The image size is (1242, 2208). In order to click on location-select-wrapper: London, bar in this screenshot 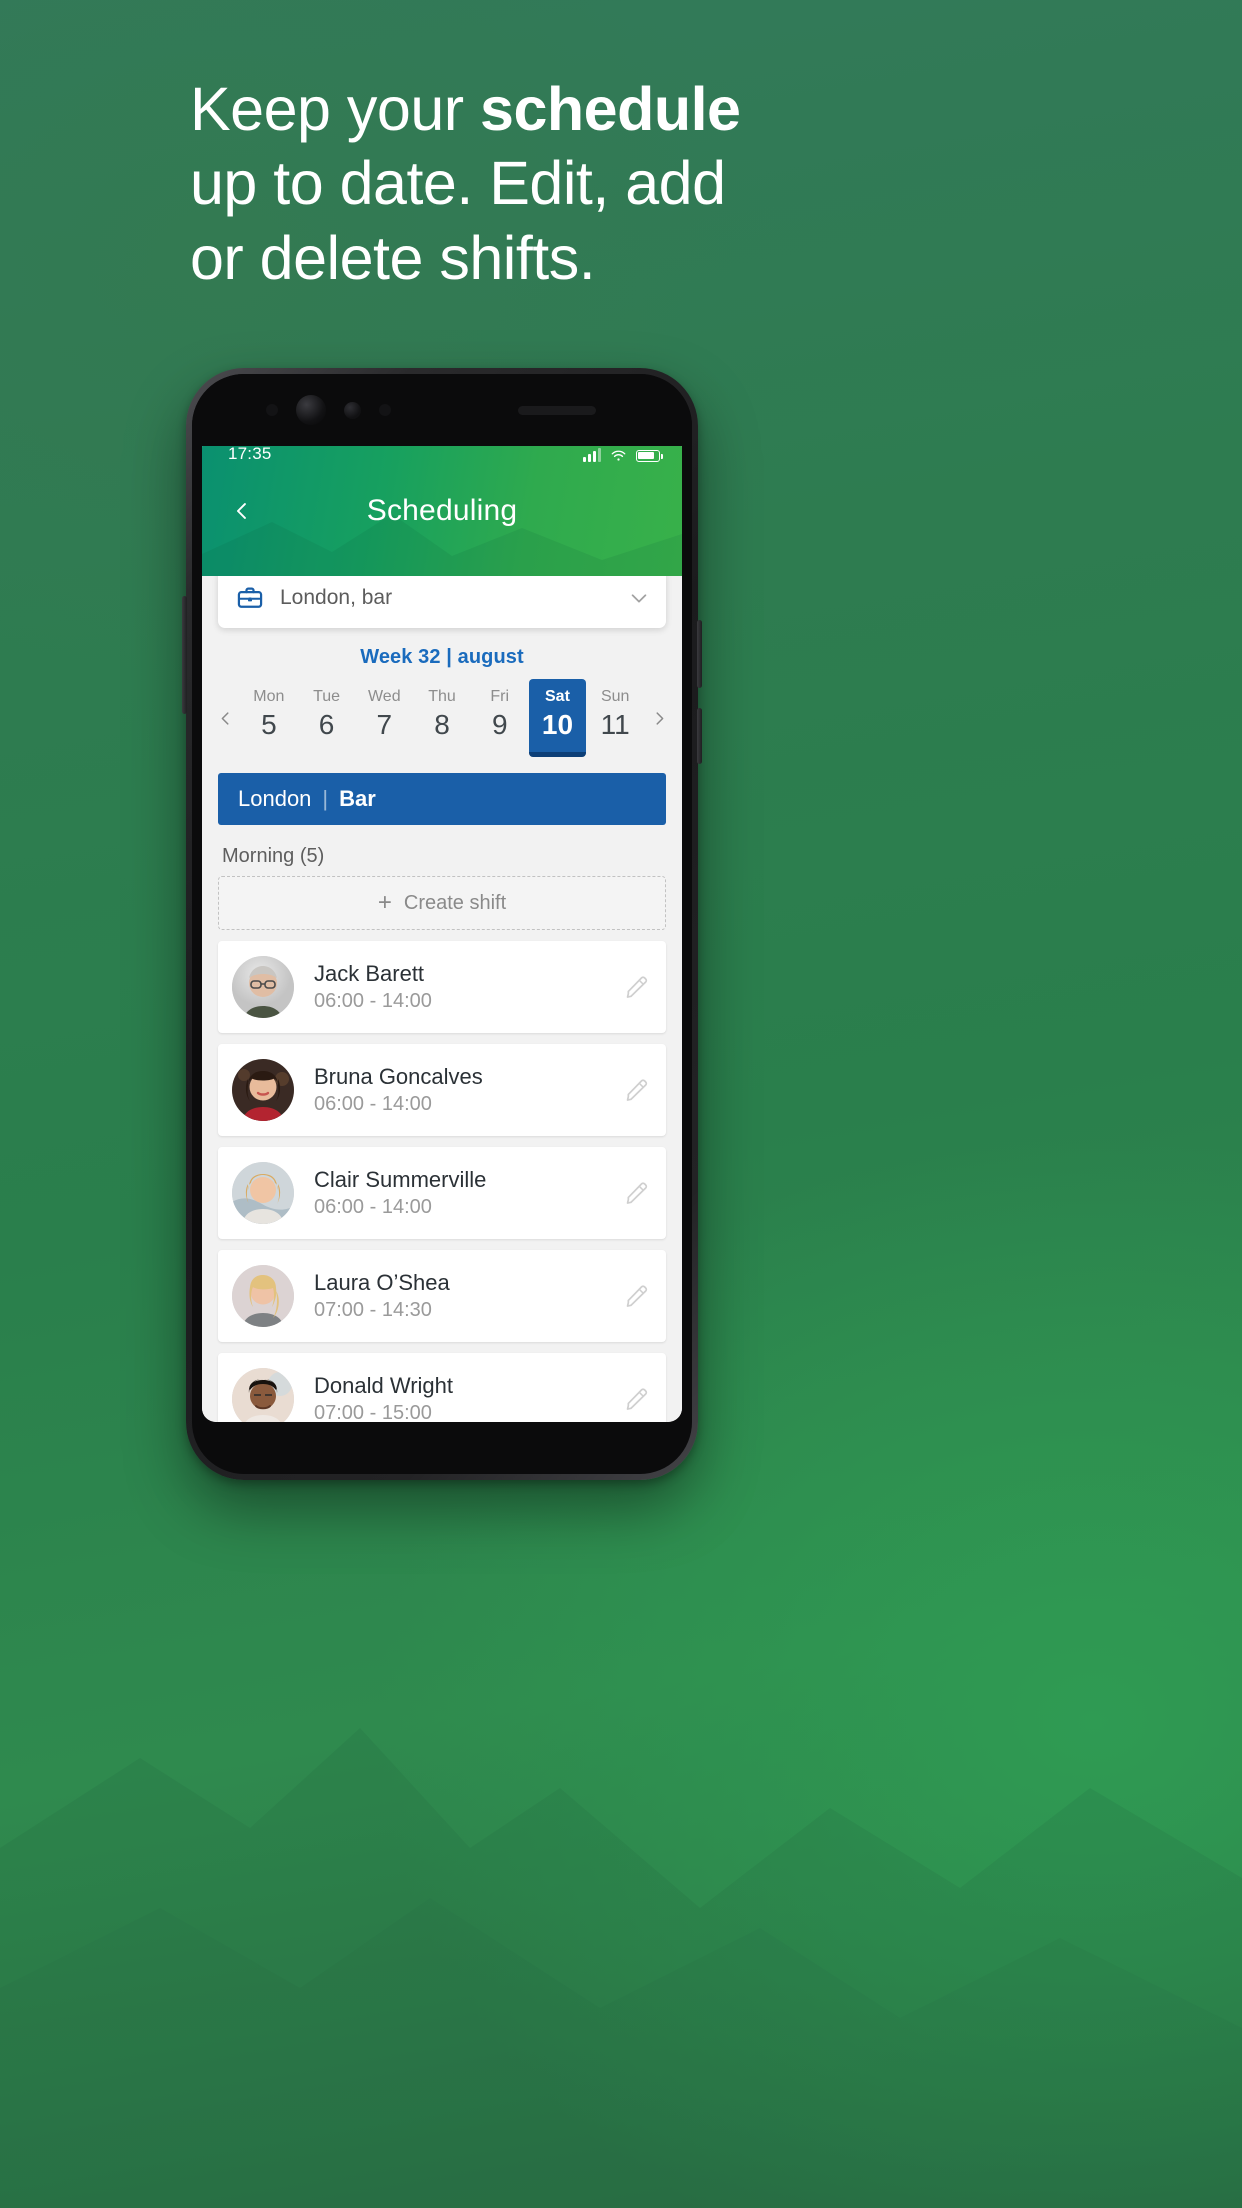, I will do `click(442, 602)`.